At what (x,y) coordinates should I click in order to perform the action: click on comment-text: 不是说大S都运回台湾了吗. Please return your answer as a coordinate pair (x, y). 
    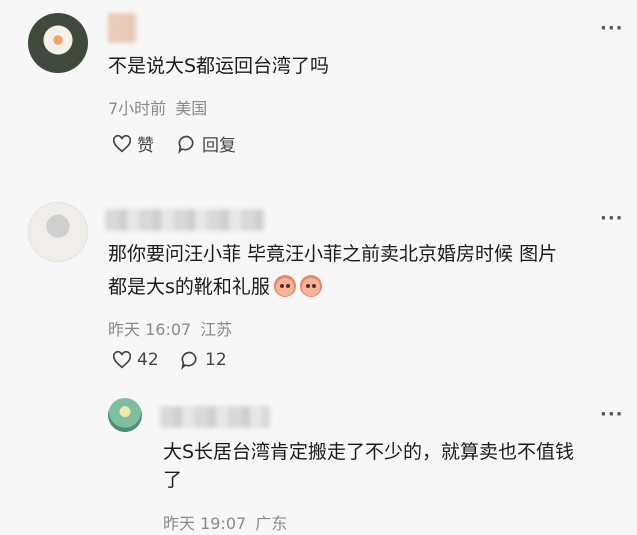
    Looking at the image, I should click on (219, 66).